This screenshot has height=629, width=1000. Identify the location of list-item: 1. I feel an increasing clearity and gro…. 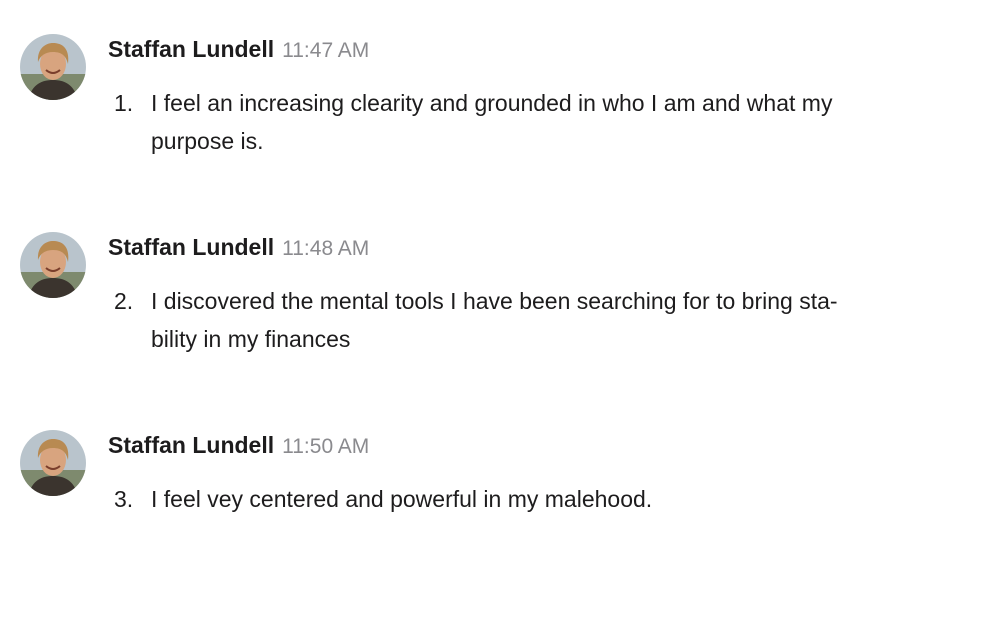
(544, 122).